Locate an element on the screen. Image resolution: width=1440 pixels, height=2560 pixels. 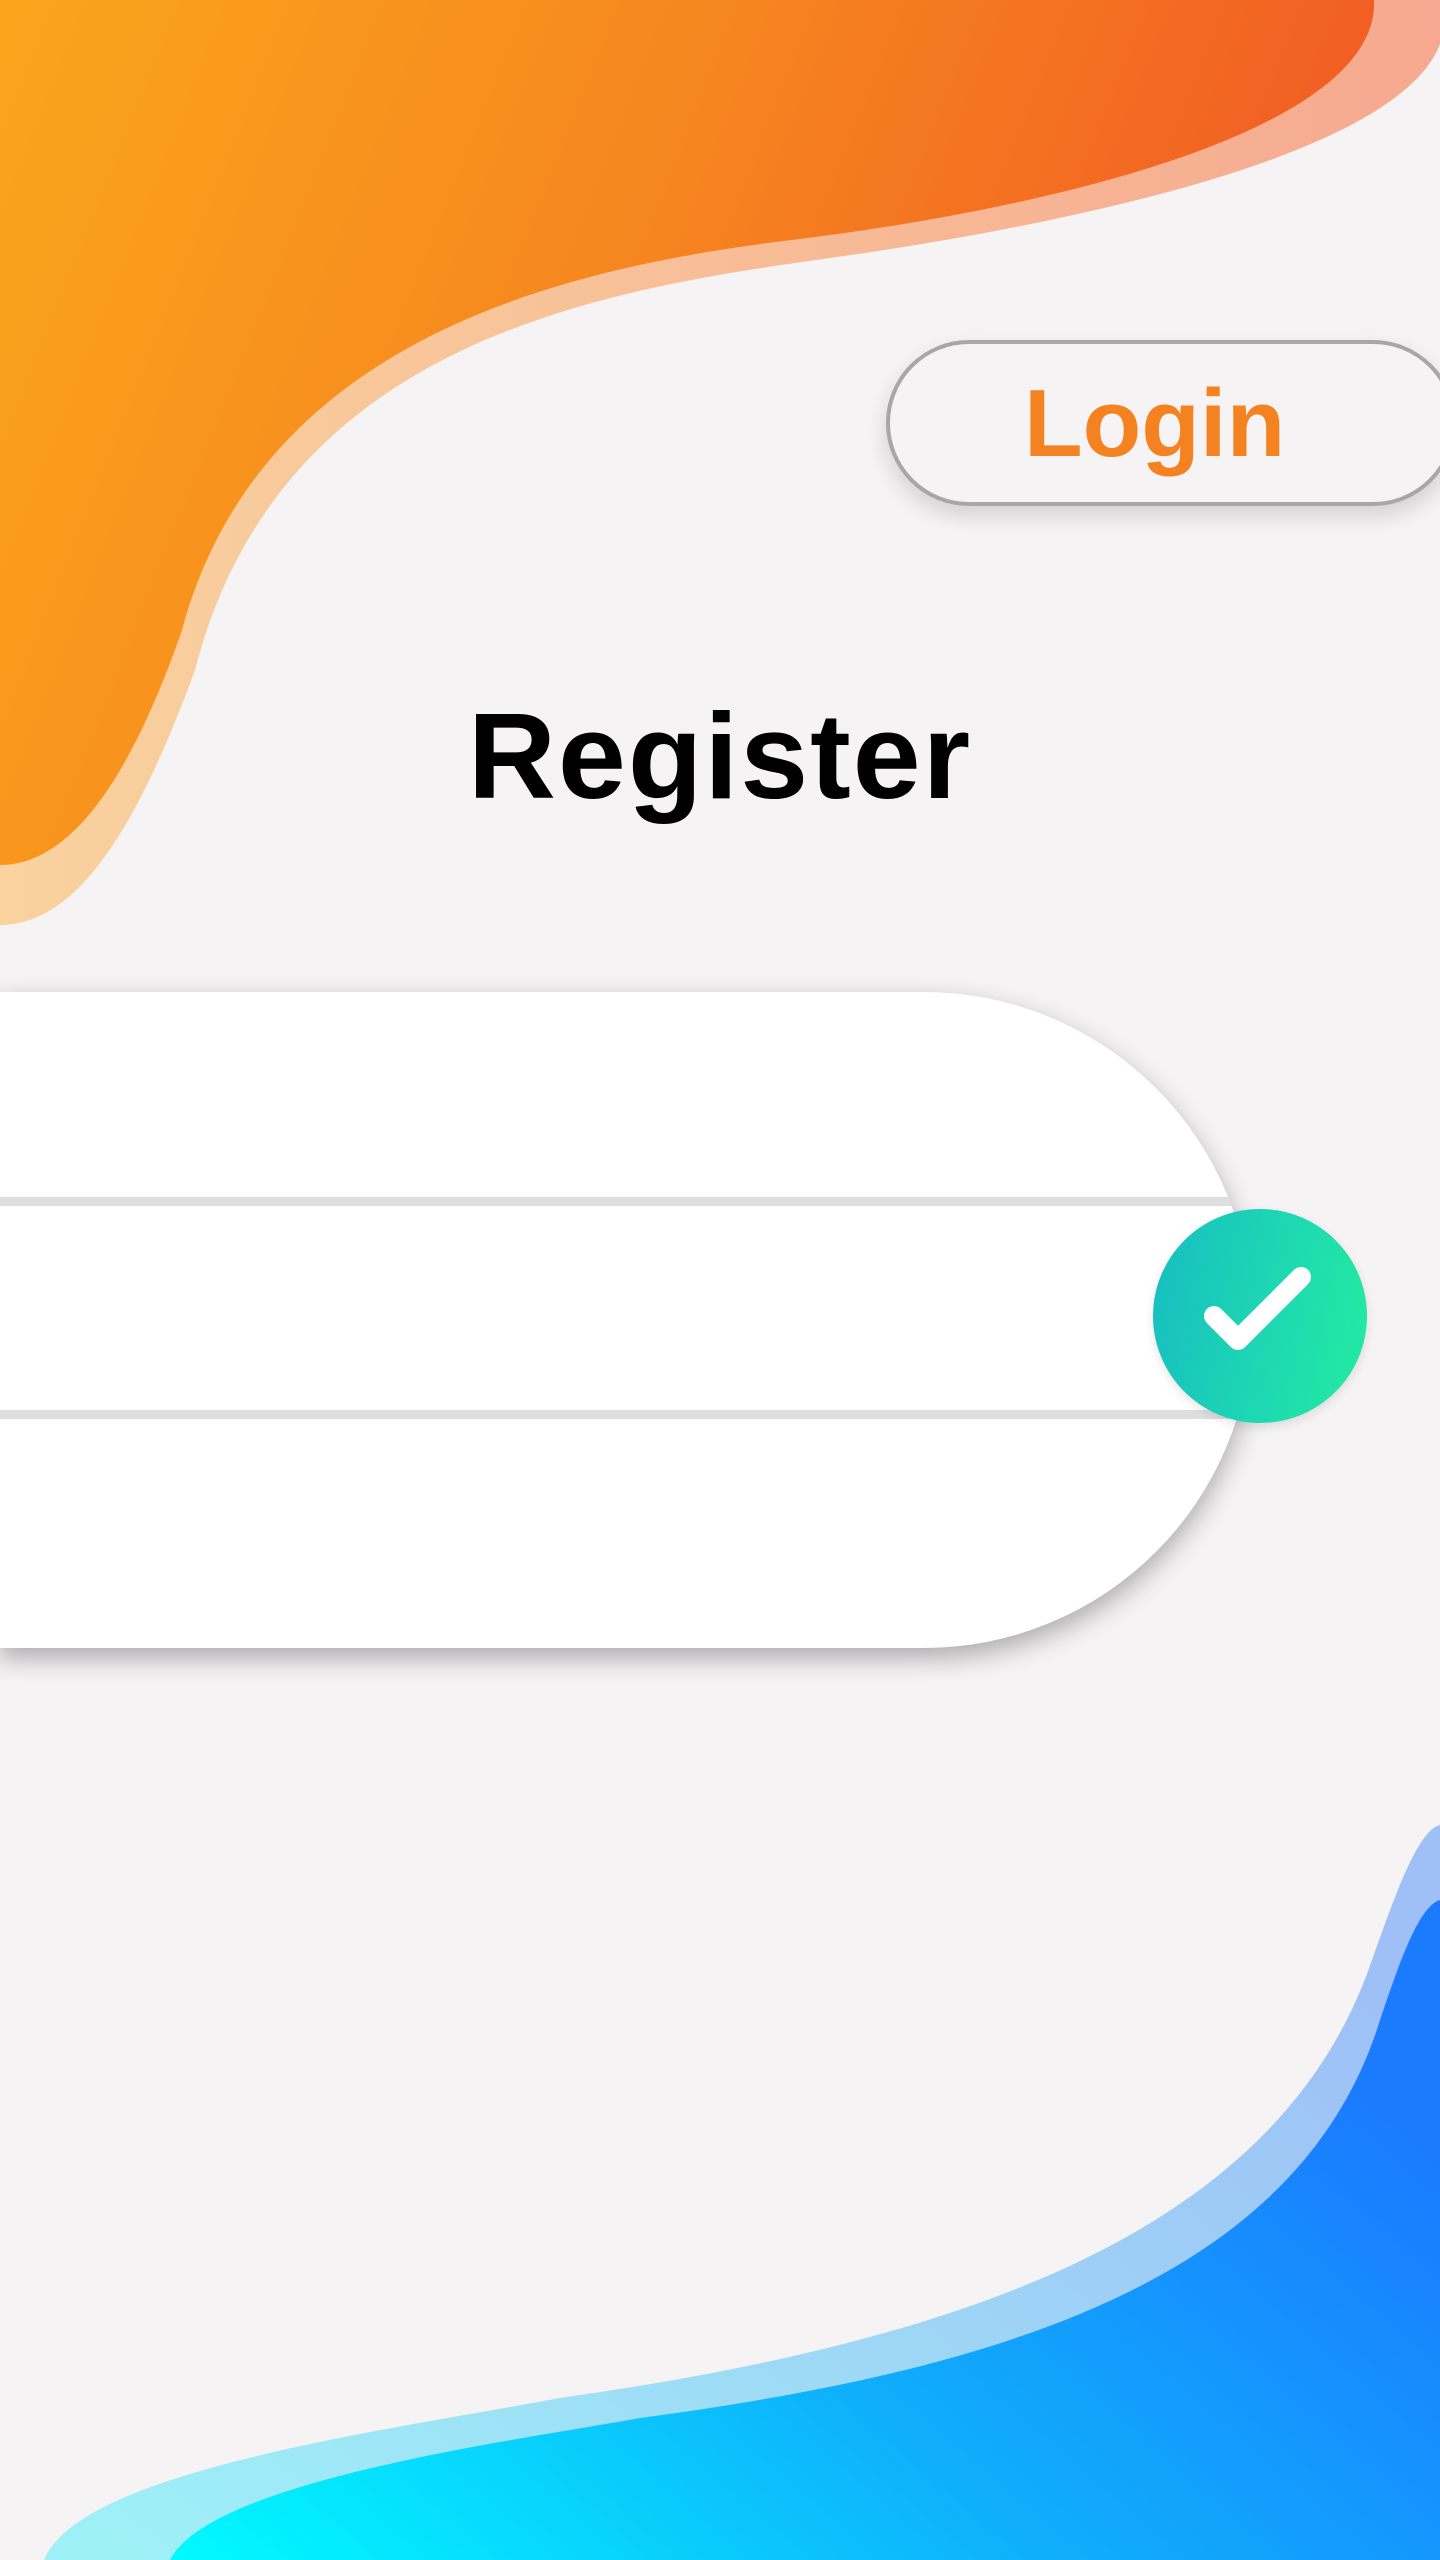
login-button-label: Login is located at coordinates (1155, 423).